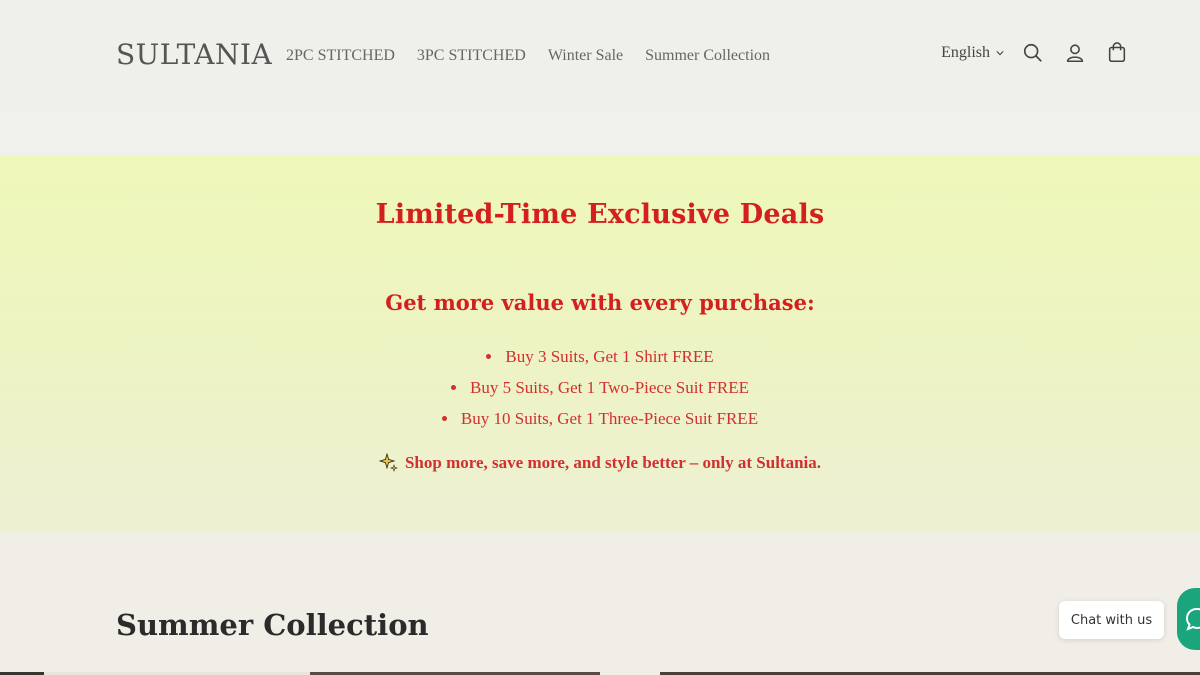  Describe the element at coordinates (1111, 620) in the screenshot. I see `chat-with-us-button: Chat with us` at that location.